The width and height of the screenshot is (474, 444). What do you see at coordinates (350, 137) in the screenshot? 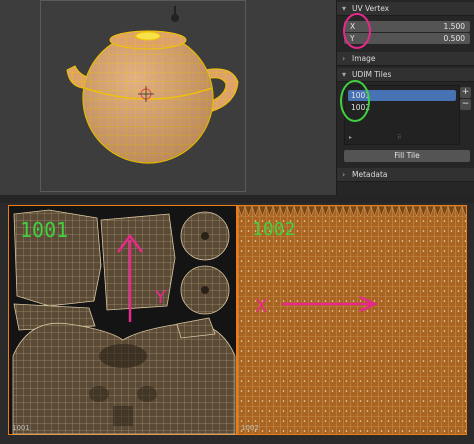
I see `resize-triangle-icon: ▸` at bounding box center [350, 137].